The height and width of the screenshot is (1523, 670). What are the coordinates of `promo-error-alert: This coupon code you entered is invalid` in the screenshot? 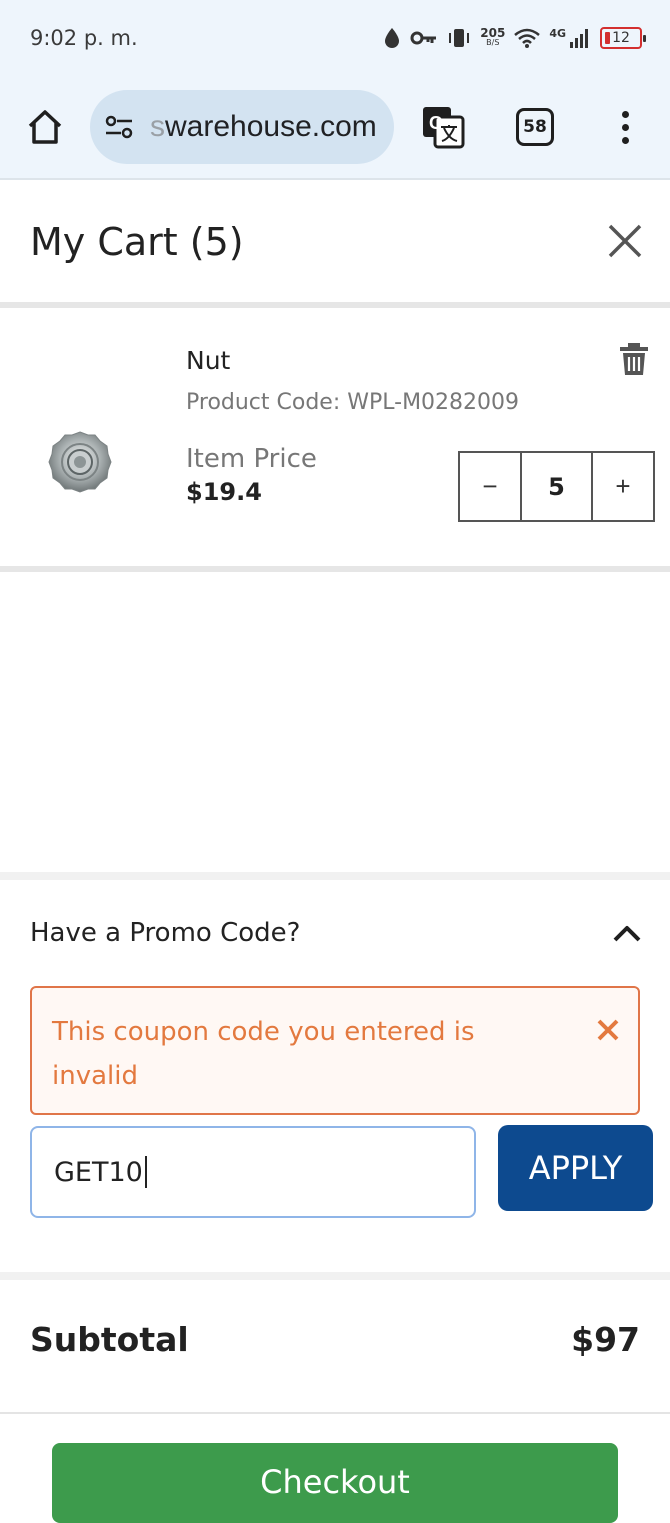 It's located at (335, 1050).